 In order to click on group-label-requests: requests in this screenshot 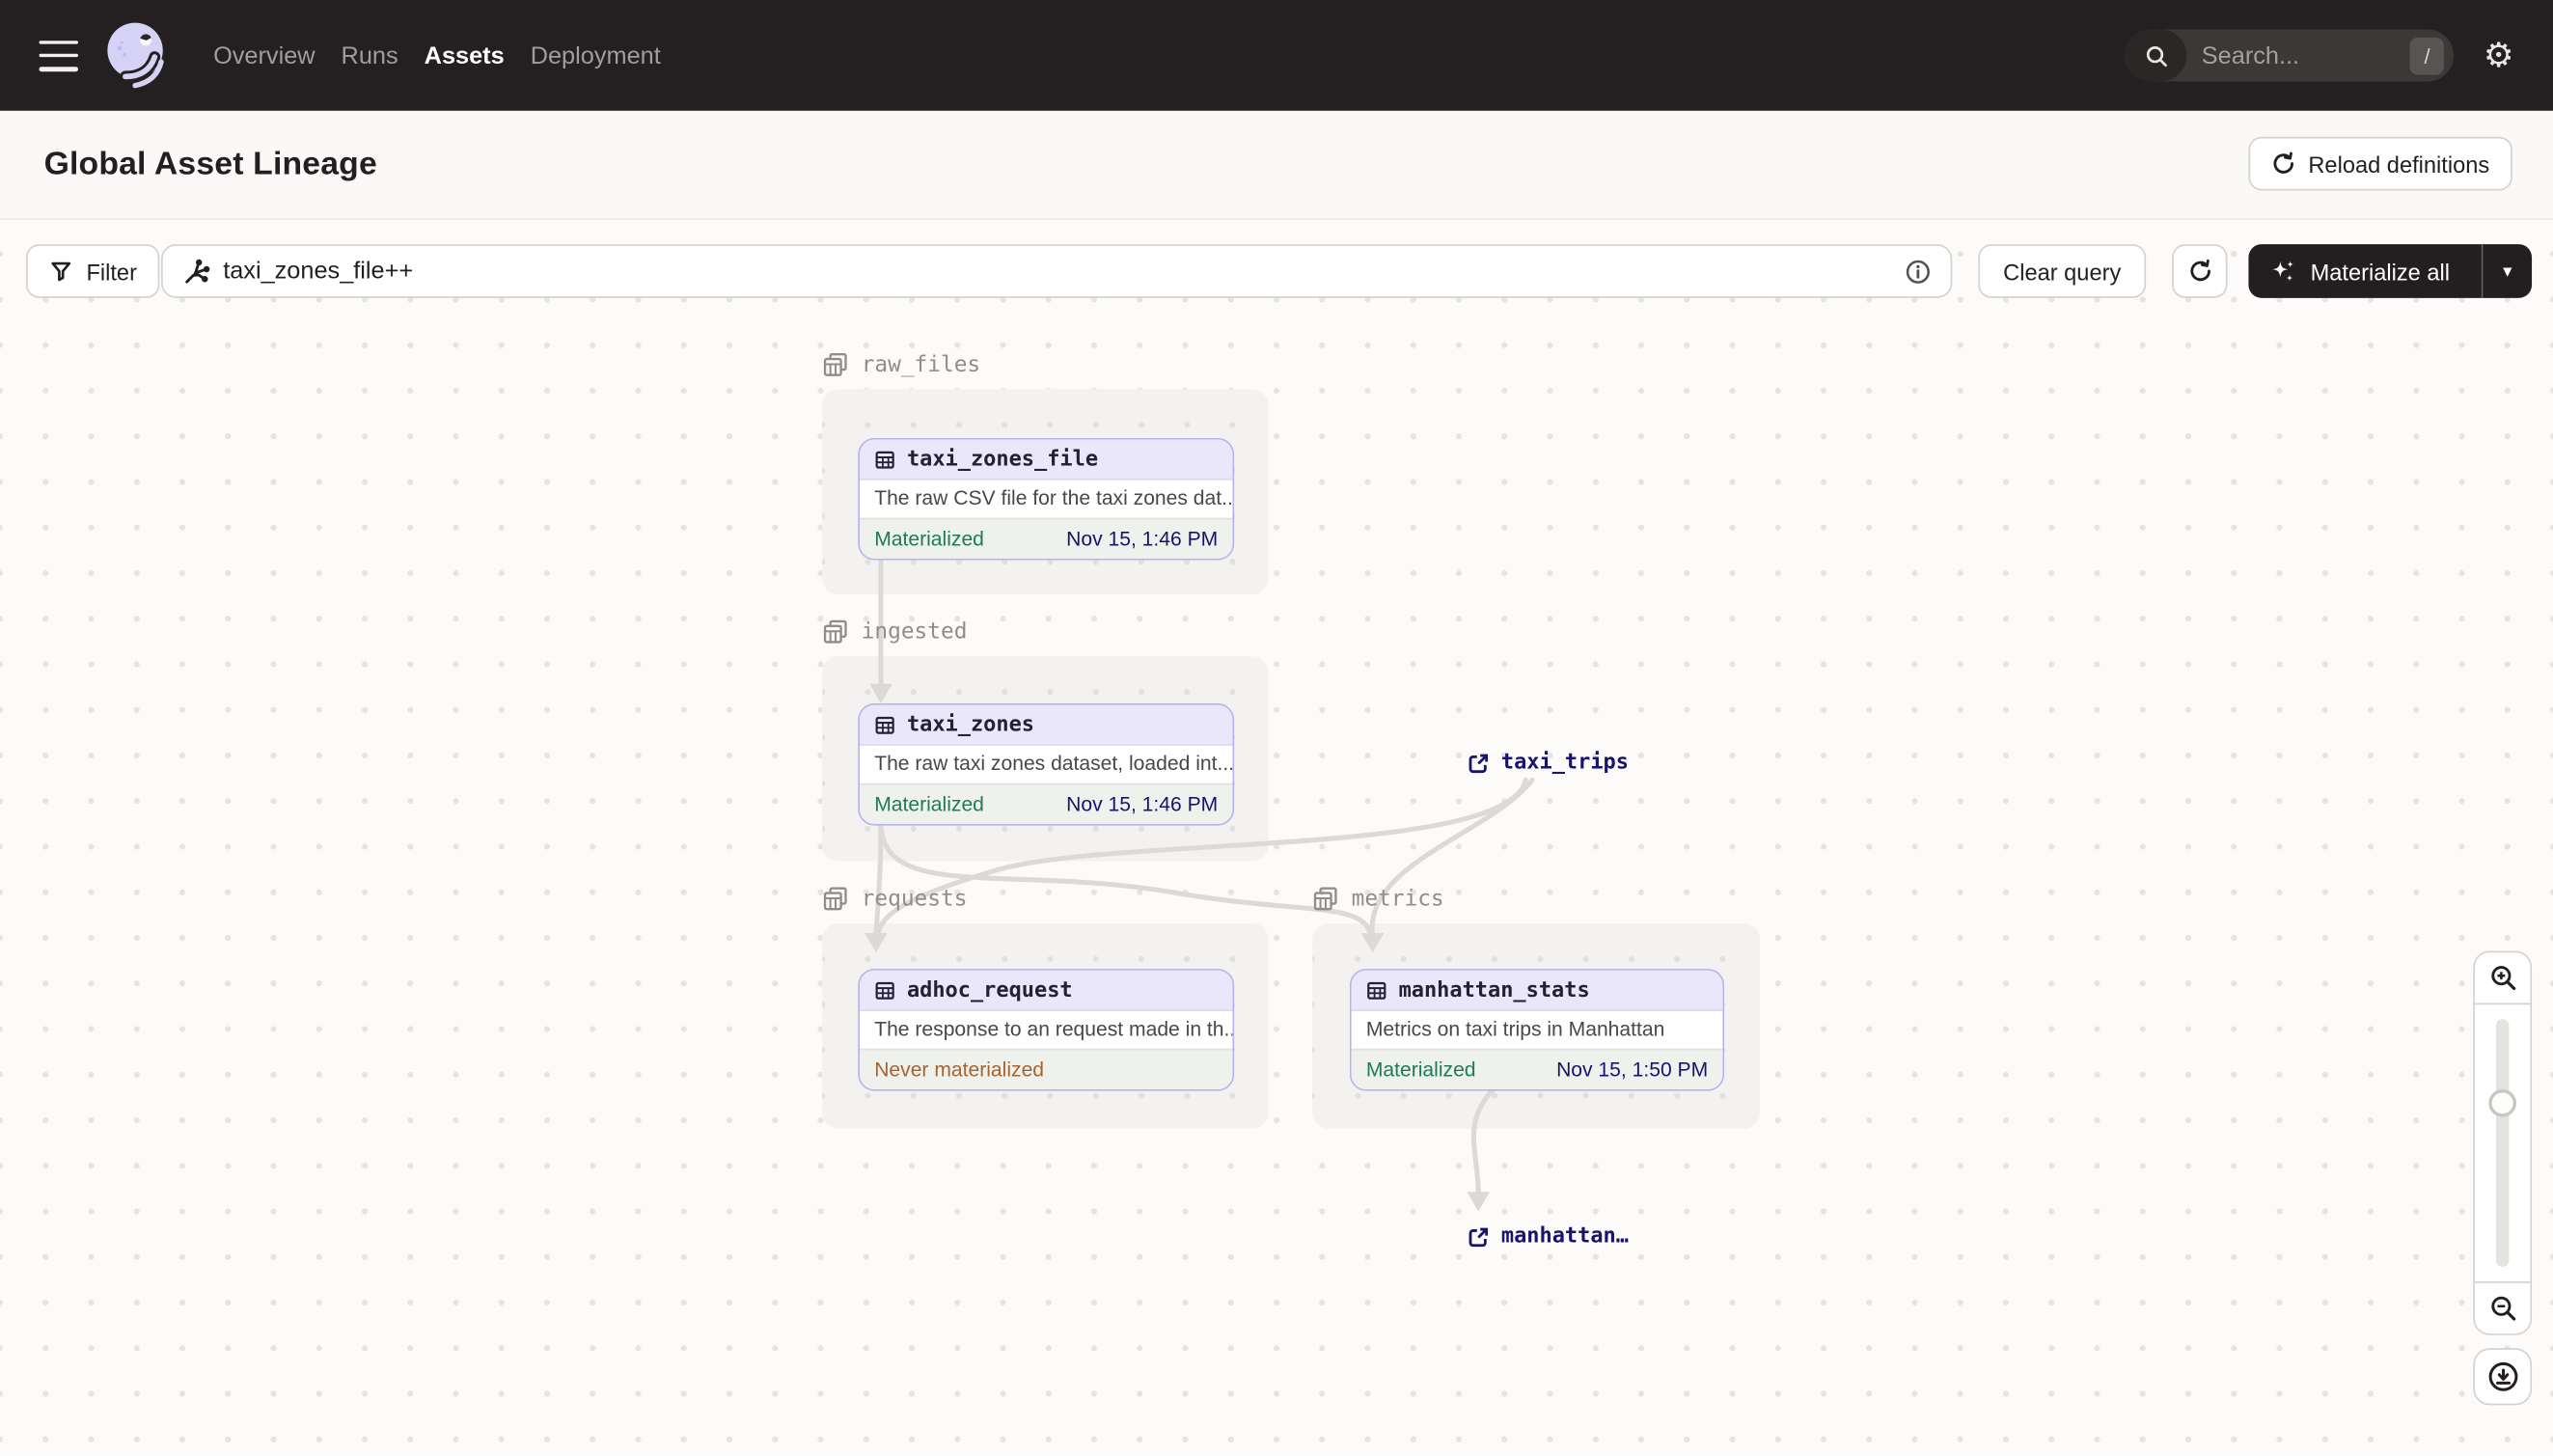, I will do `click(894, 899)`.